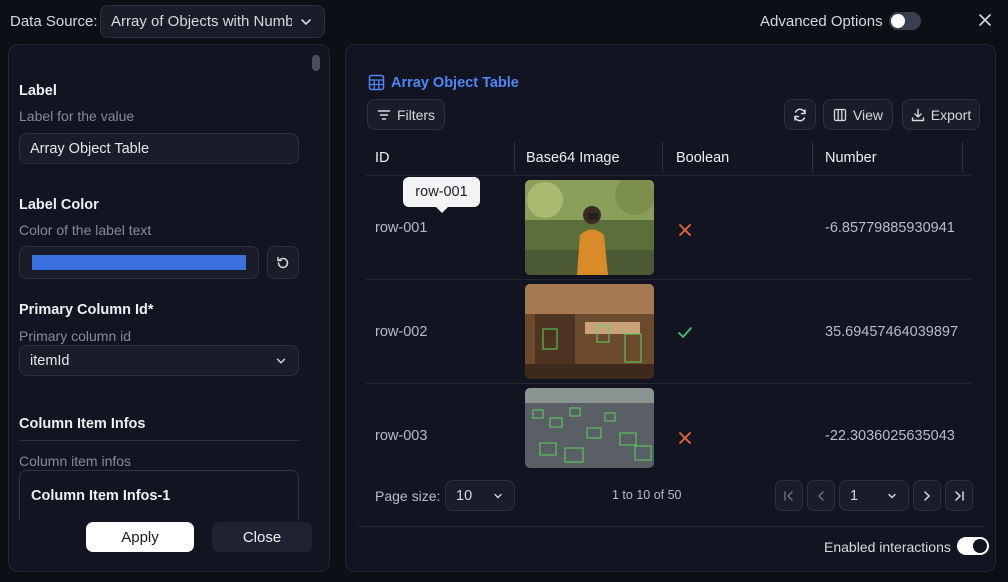  I want to click on apply-button: Apply, so click(140, 537).